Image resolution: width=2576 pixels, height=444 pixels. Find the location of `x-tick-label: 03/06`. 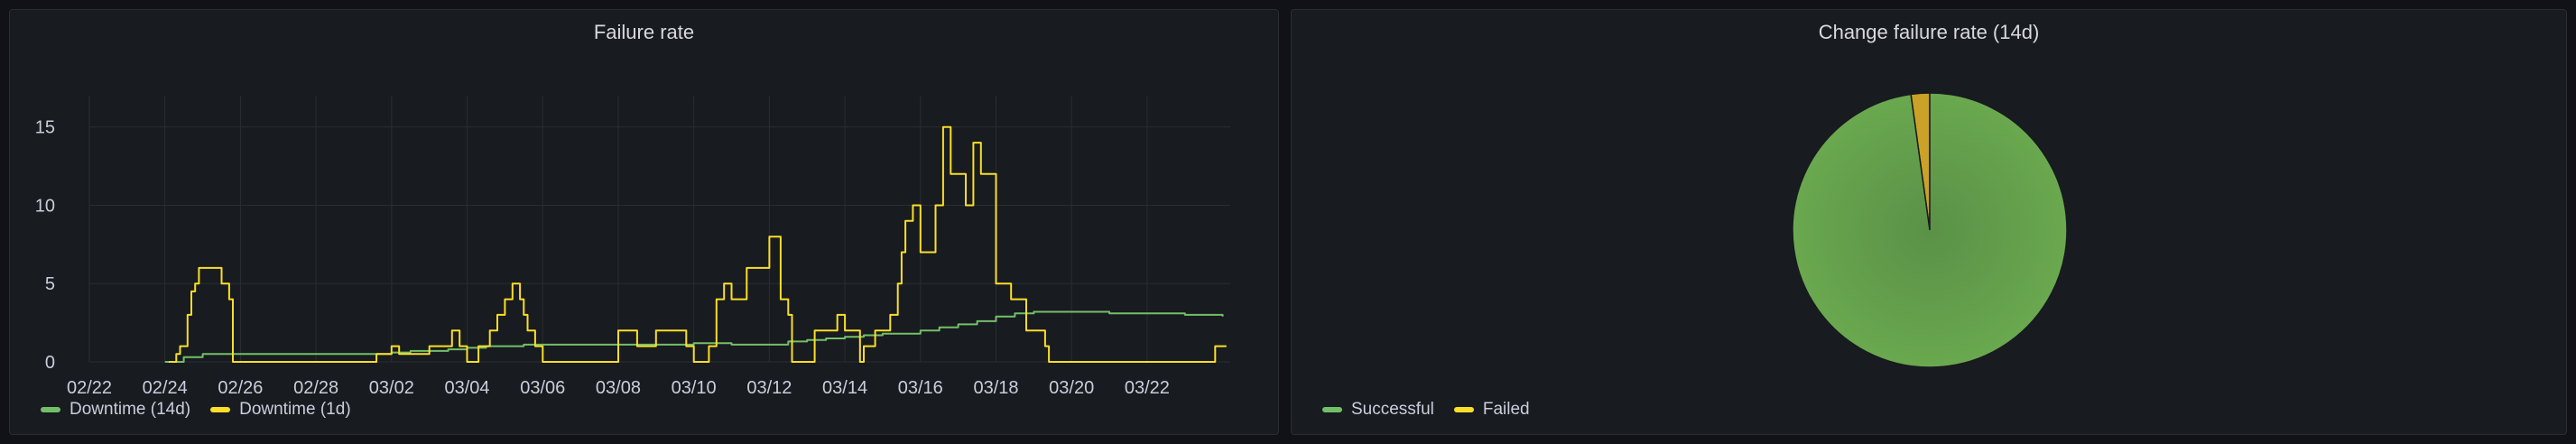

x-tick-label: 03/06 is located at coordinates (543, 388).